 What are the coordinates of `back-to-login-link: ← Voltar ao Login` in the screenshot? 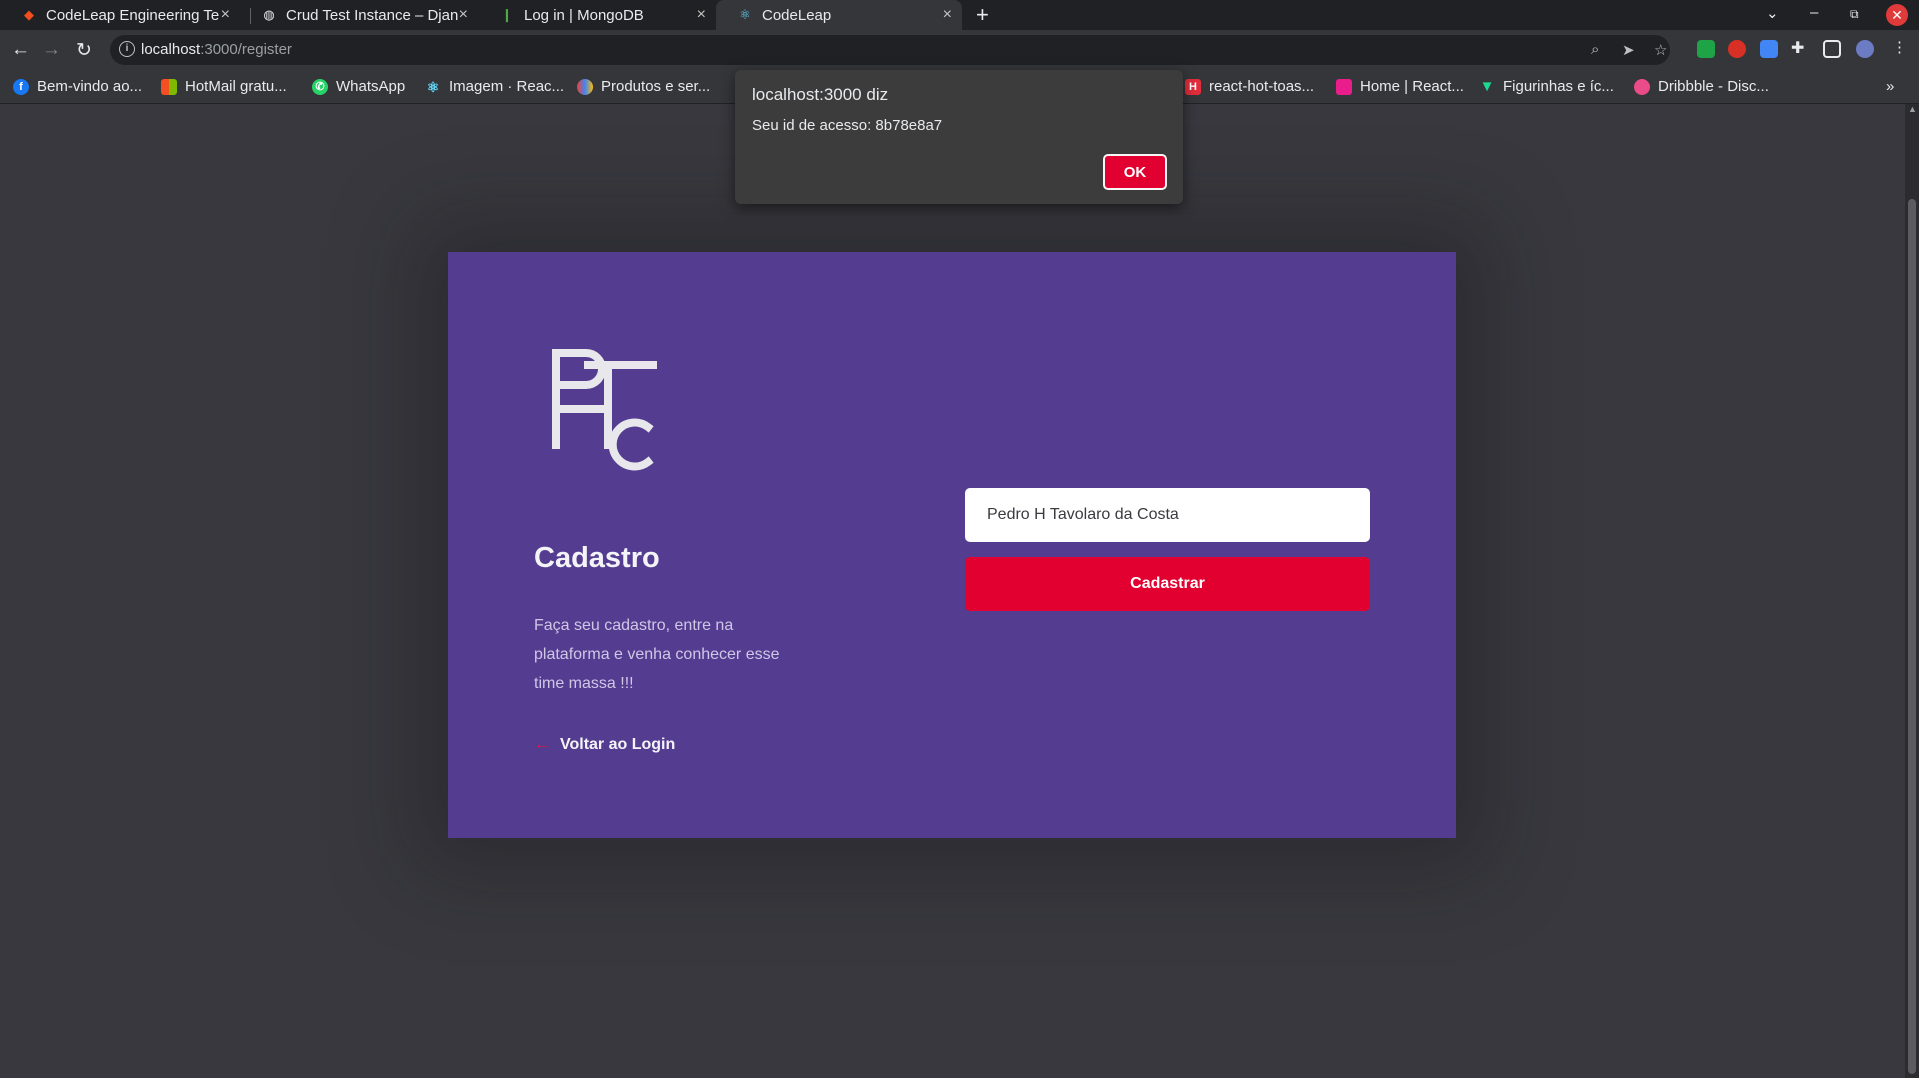 It's located at (604, 745).